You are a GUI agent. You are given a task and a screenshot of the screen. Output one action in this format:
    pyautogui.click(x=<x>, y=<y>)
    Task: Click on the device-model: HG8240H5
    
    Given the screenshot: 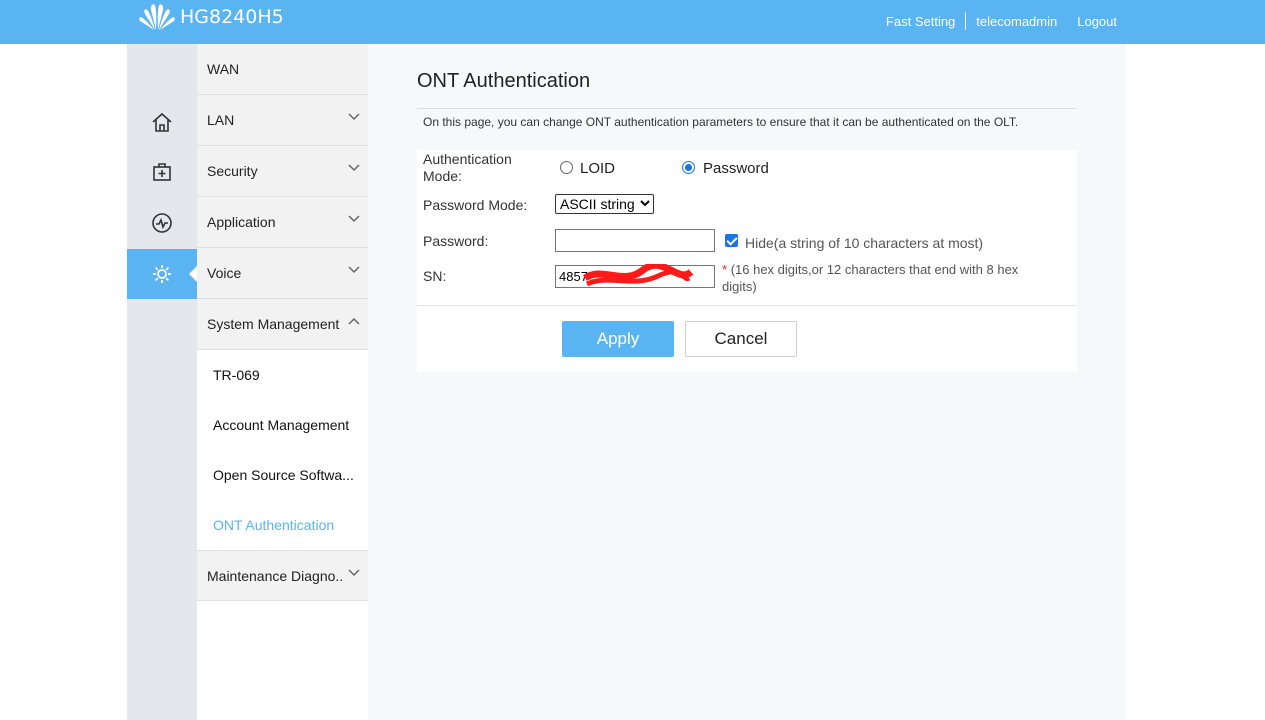 What is the action you would take?
    pyautogui.click(x=232, y=17)
    